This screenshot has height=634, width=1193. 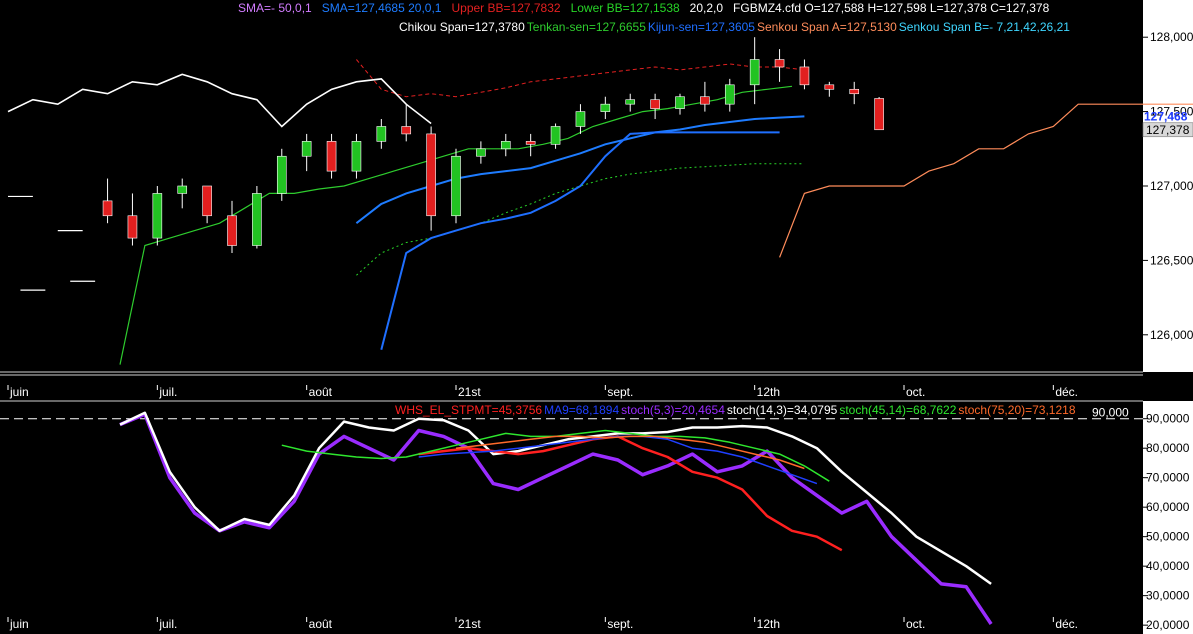 What do you see at coordinates (1016, 410) in the screenshot?
I see `legend-entry: stoch(75,20)=73,1218` at bounding box center [1016, 410].